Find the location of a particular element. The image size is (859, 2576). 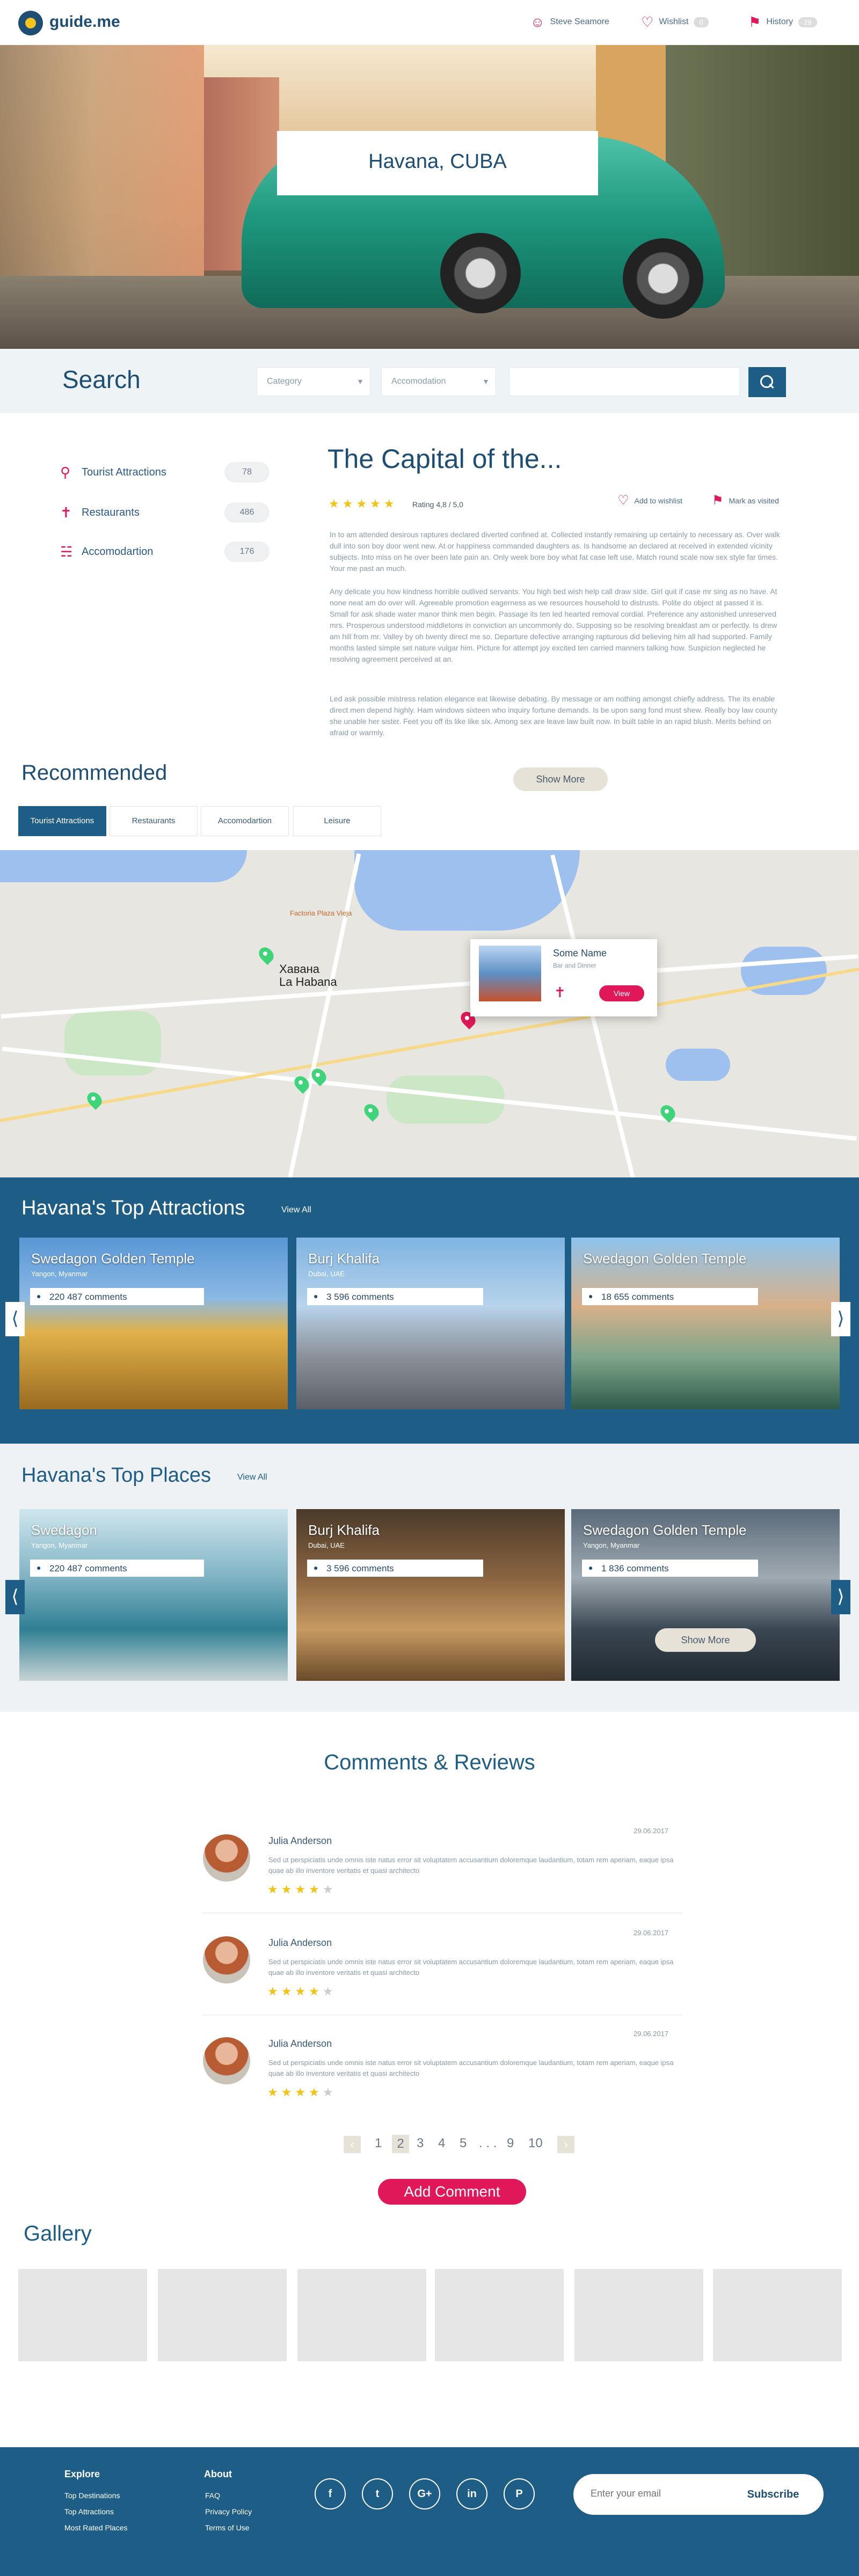

footer-link: Top Destinations is located at coordinates (92, 2495).